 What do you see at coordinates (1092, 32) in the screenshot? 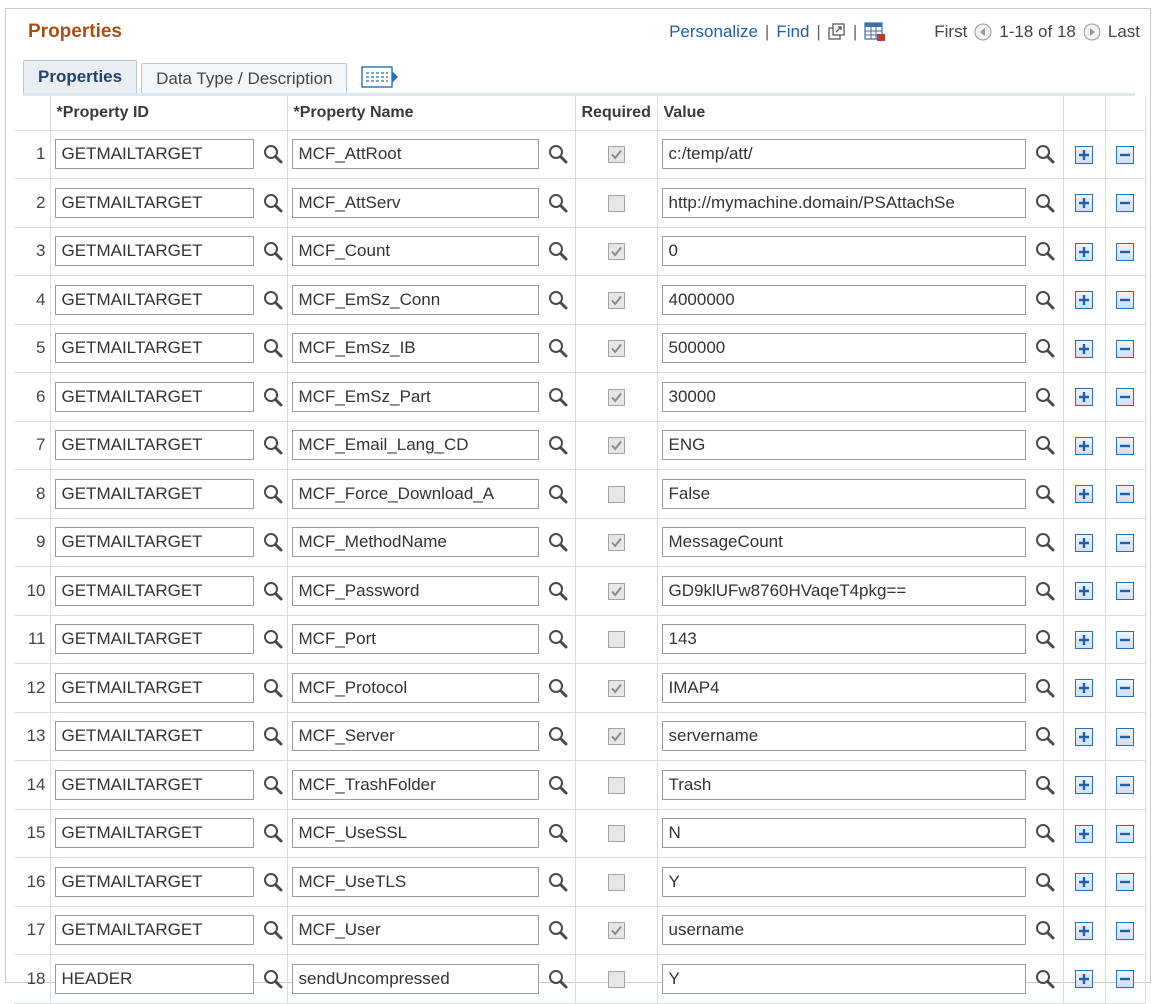
I see `next-arrow-icon` at bounding box center [1092, 32].